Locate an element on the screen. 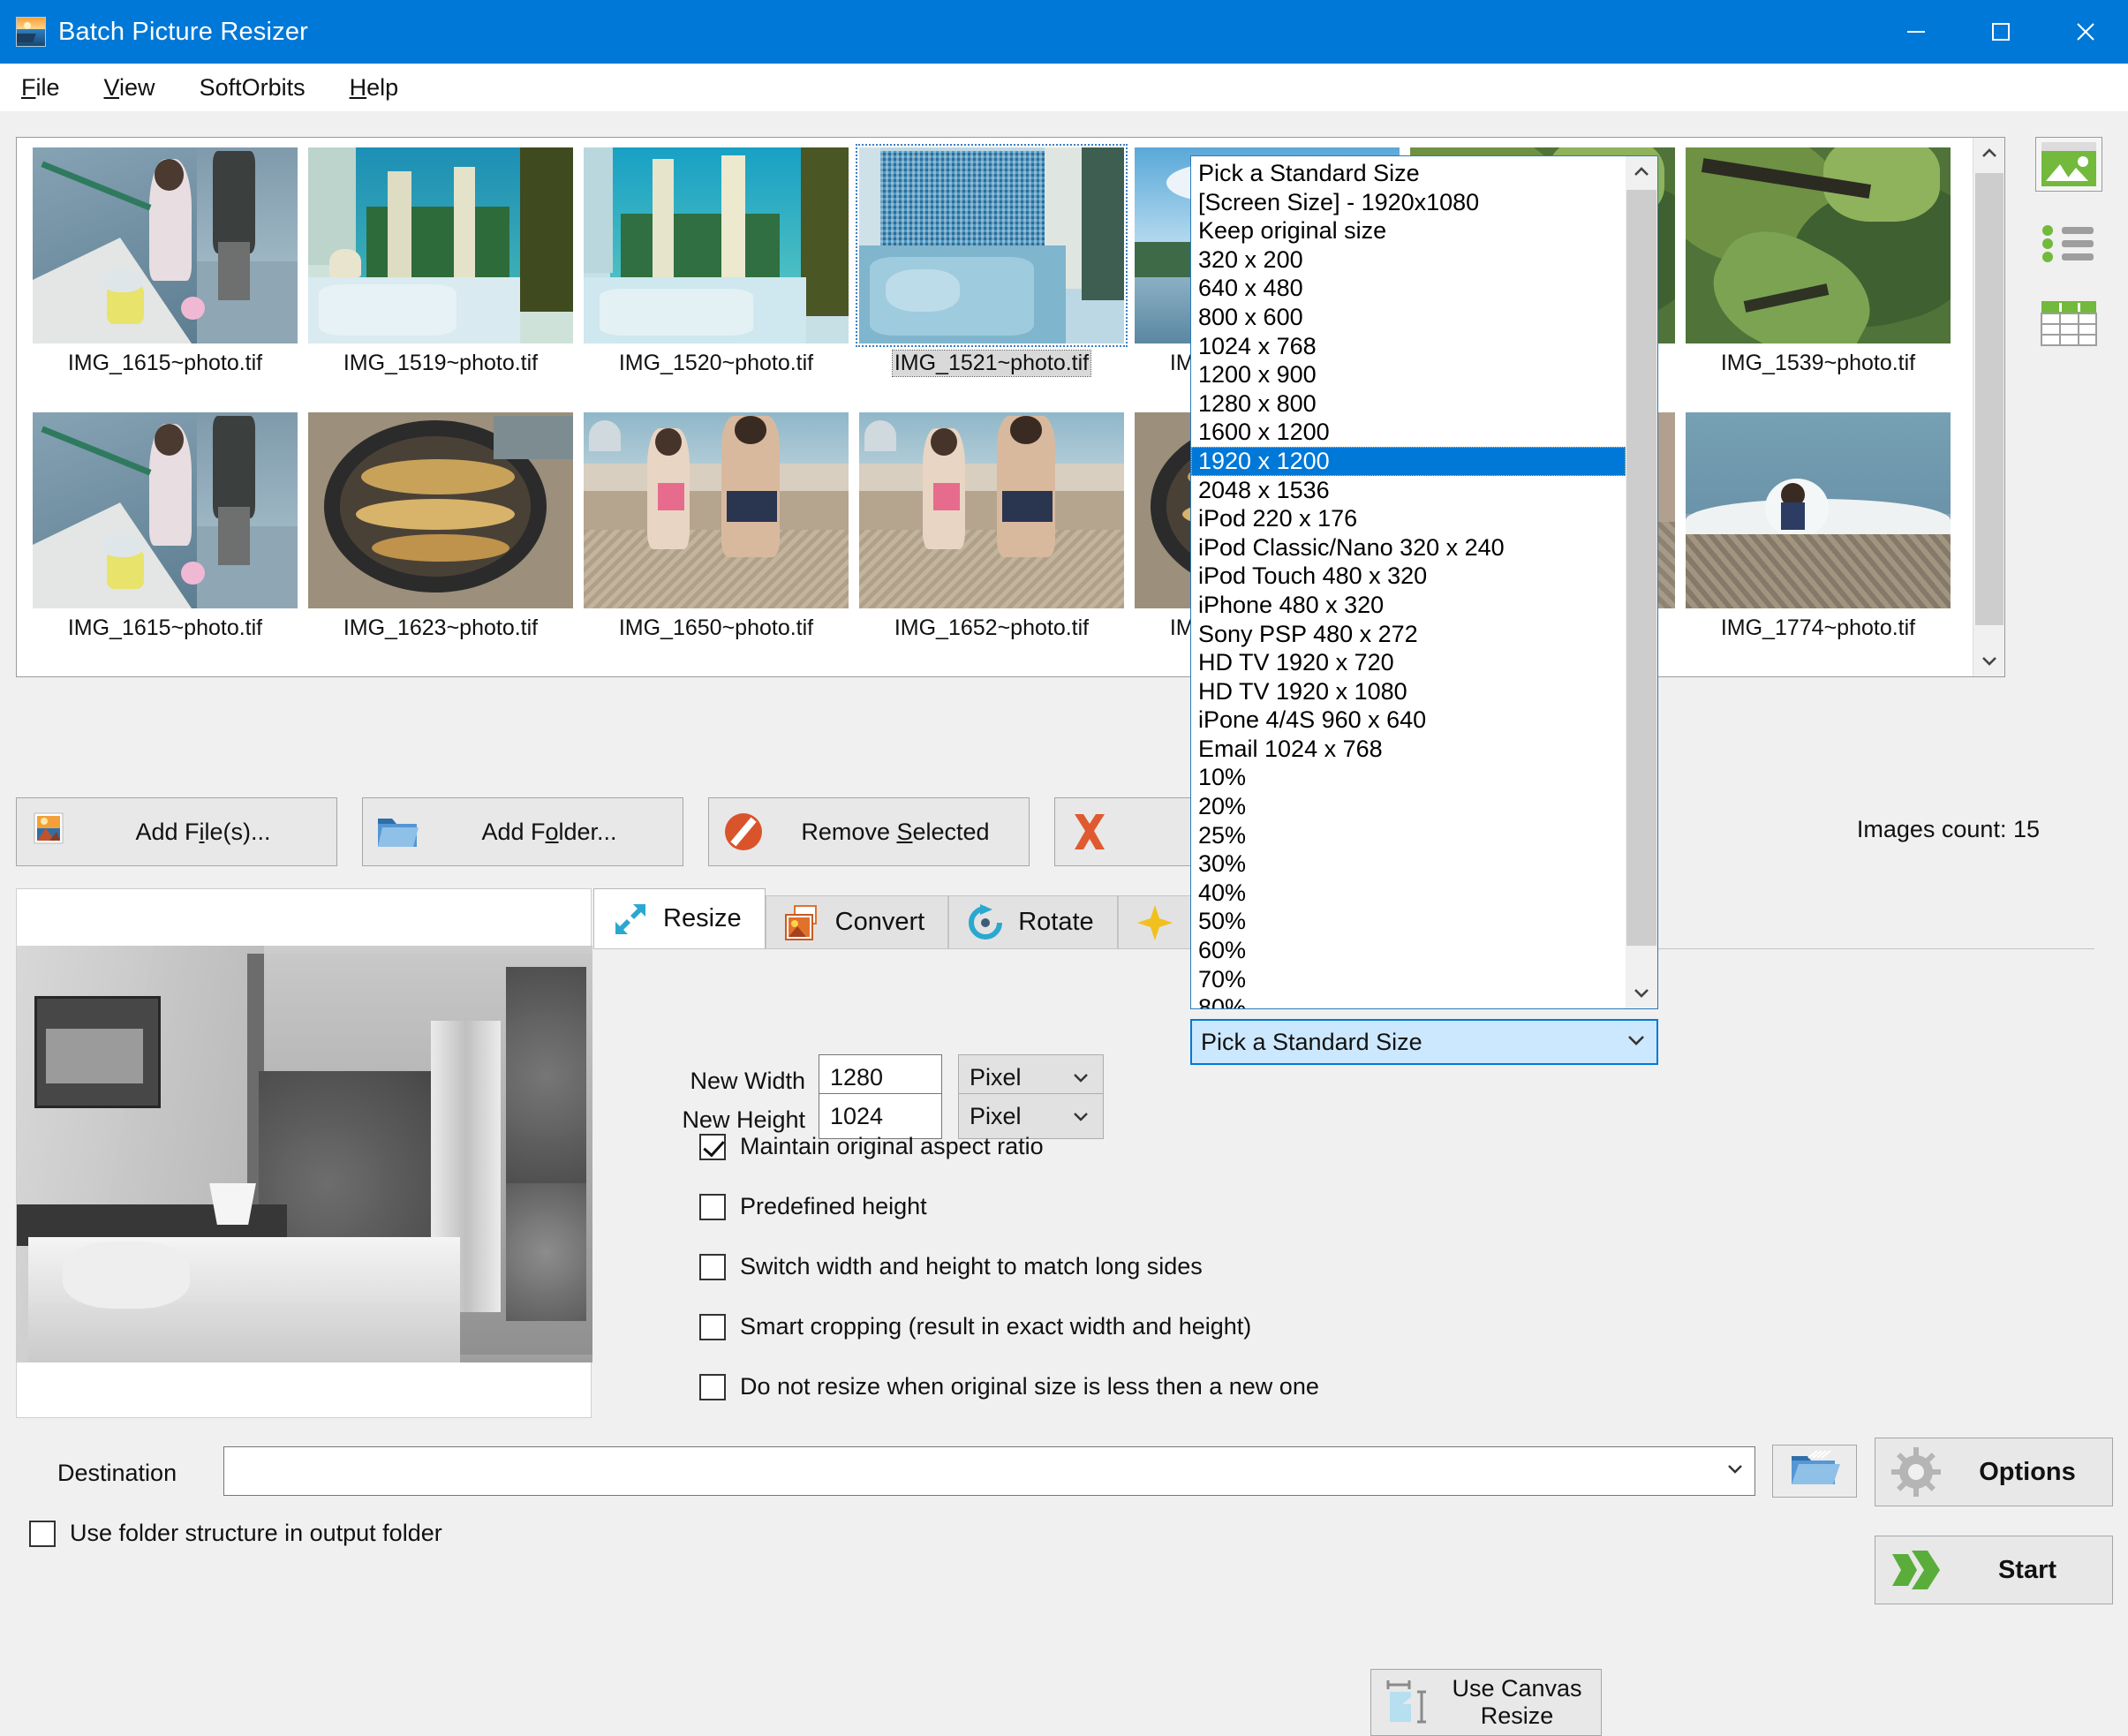  options-button: Options is located at coordinates (1994, 1472).